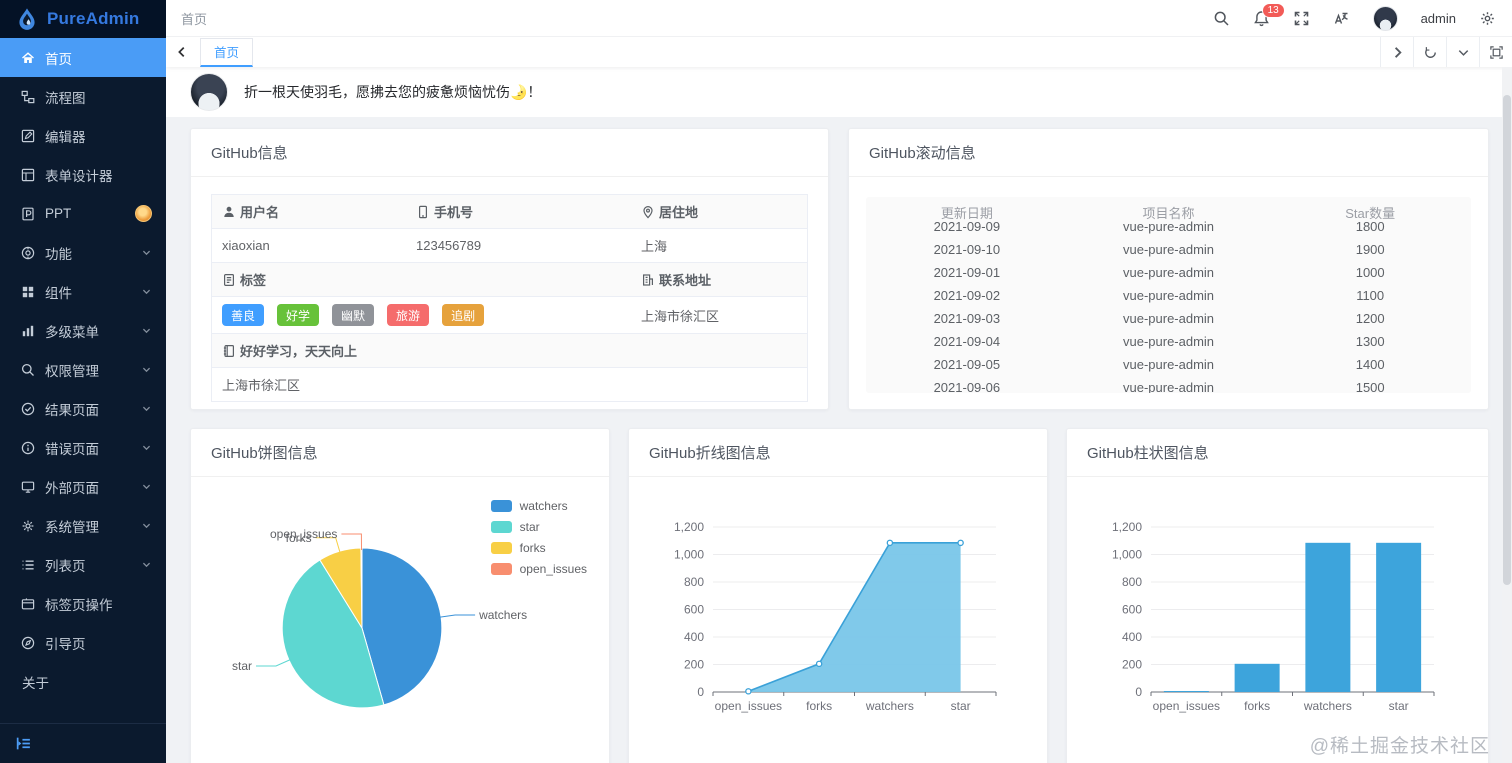 Image resolution: width=1512 pixels, height=763 pixels. Describe the element at coordinates (28, 565) in the screenshot. I see `list-page-icon` at that location.